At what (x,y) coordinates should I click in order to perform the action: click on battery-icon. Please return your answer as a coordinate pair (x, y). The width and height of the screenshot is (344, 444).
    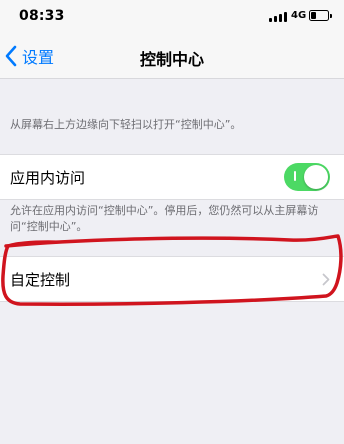
    Looking at the image, I should click on (320, 15).